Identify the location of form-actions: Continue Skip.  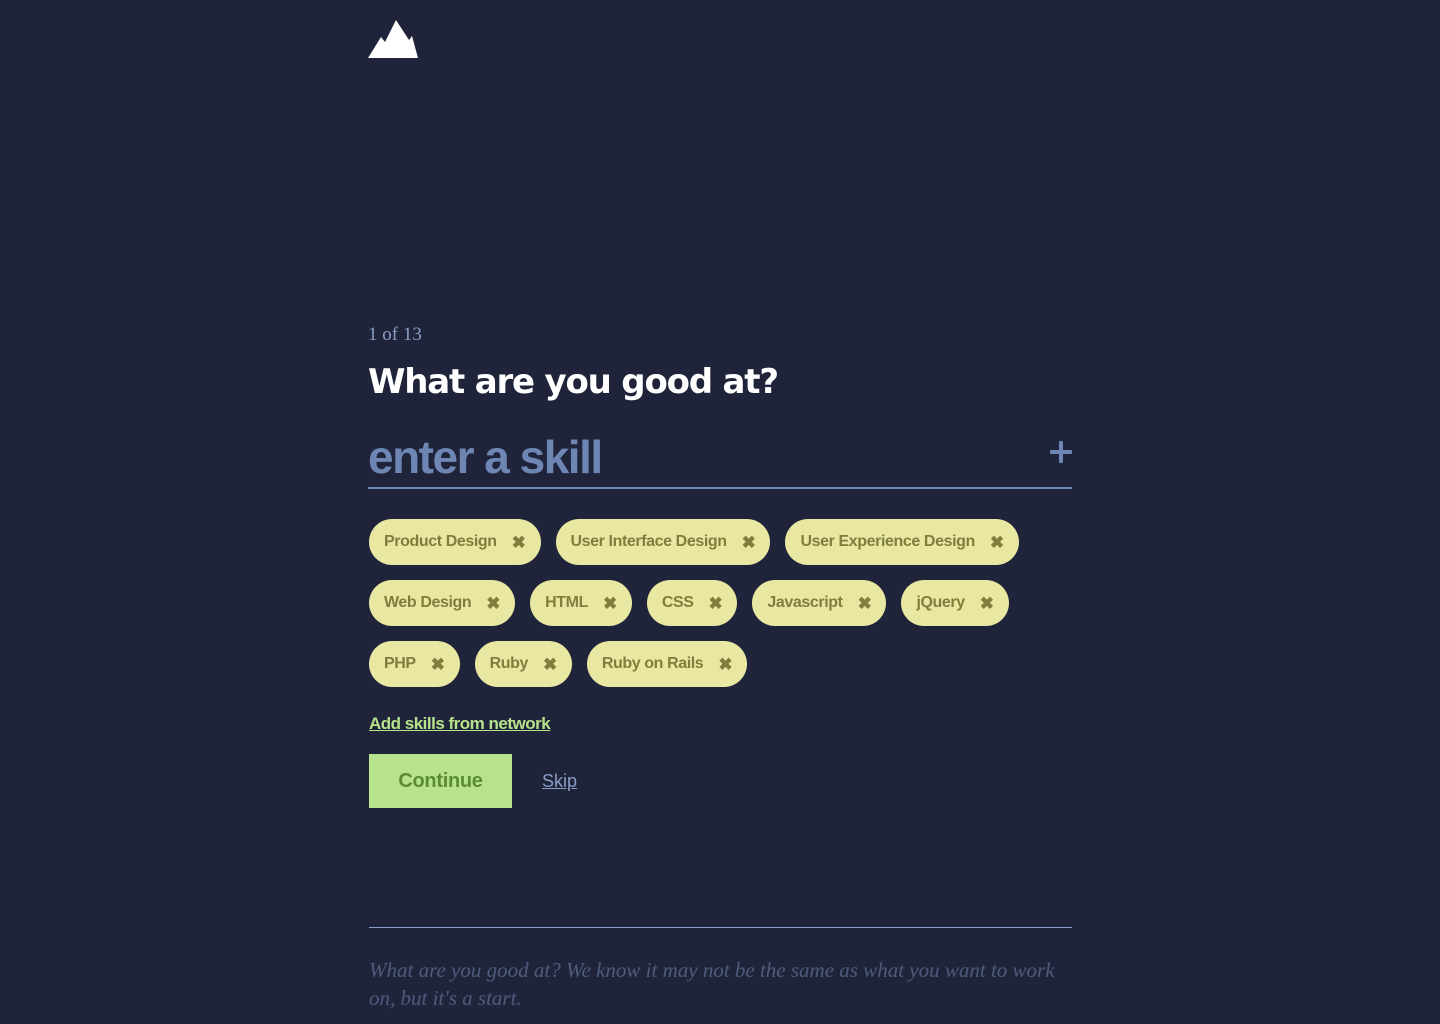
(720, 781).